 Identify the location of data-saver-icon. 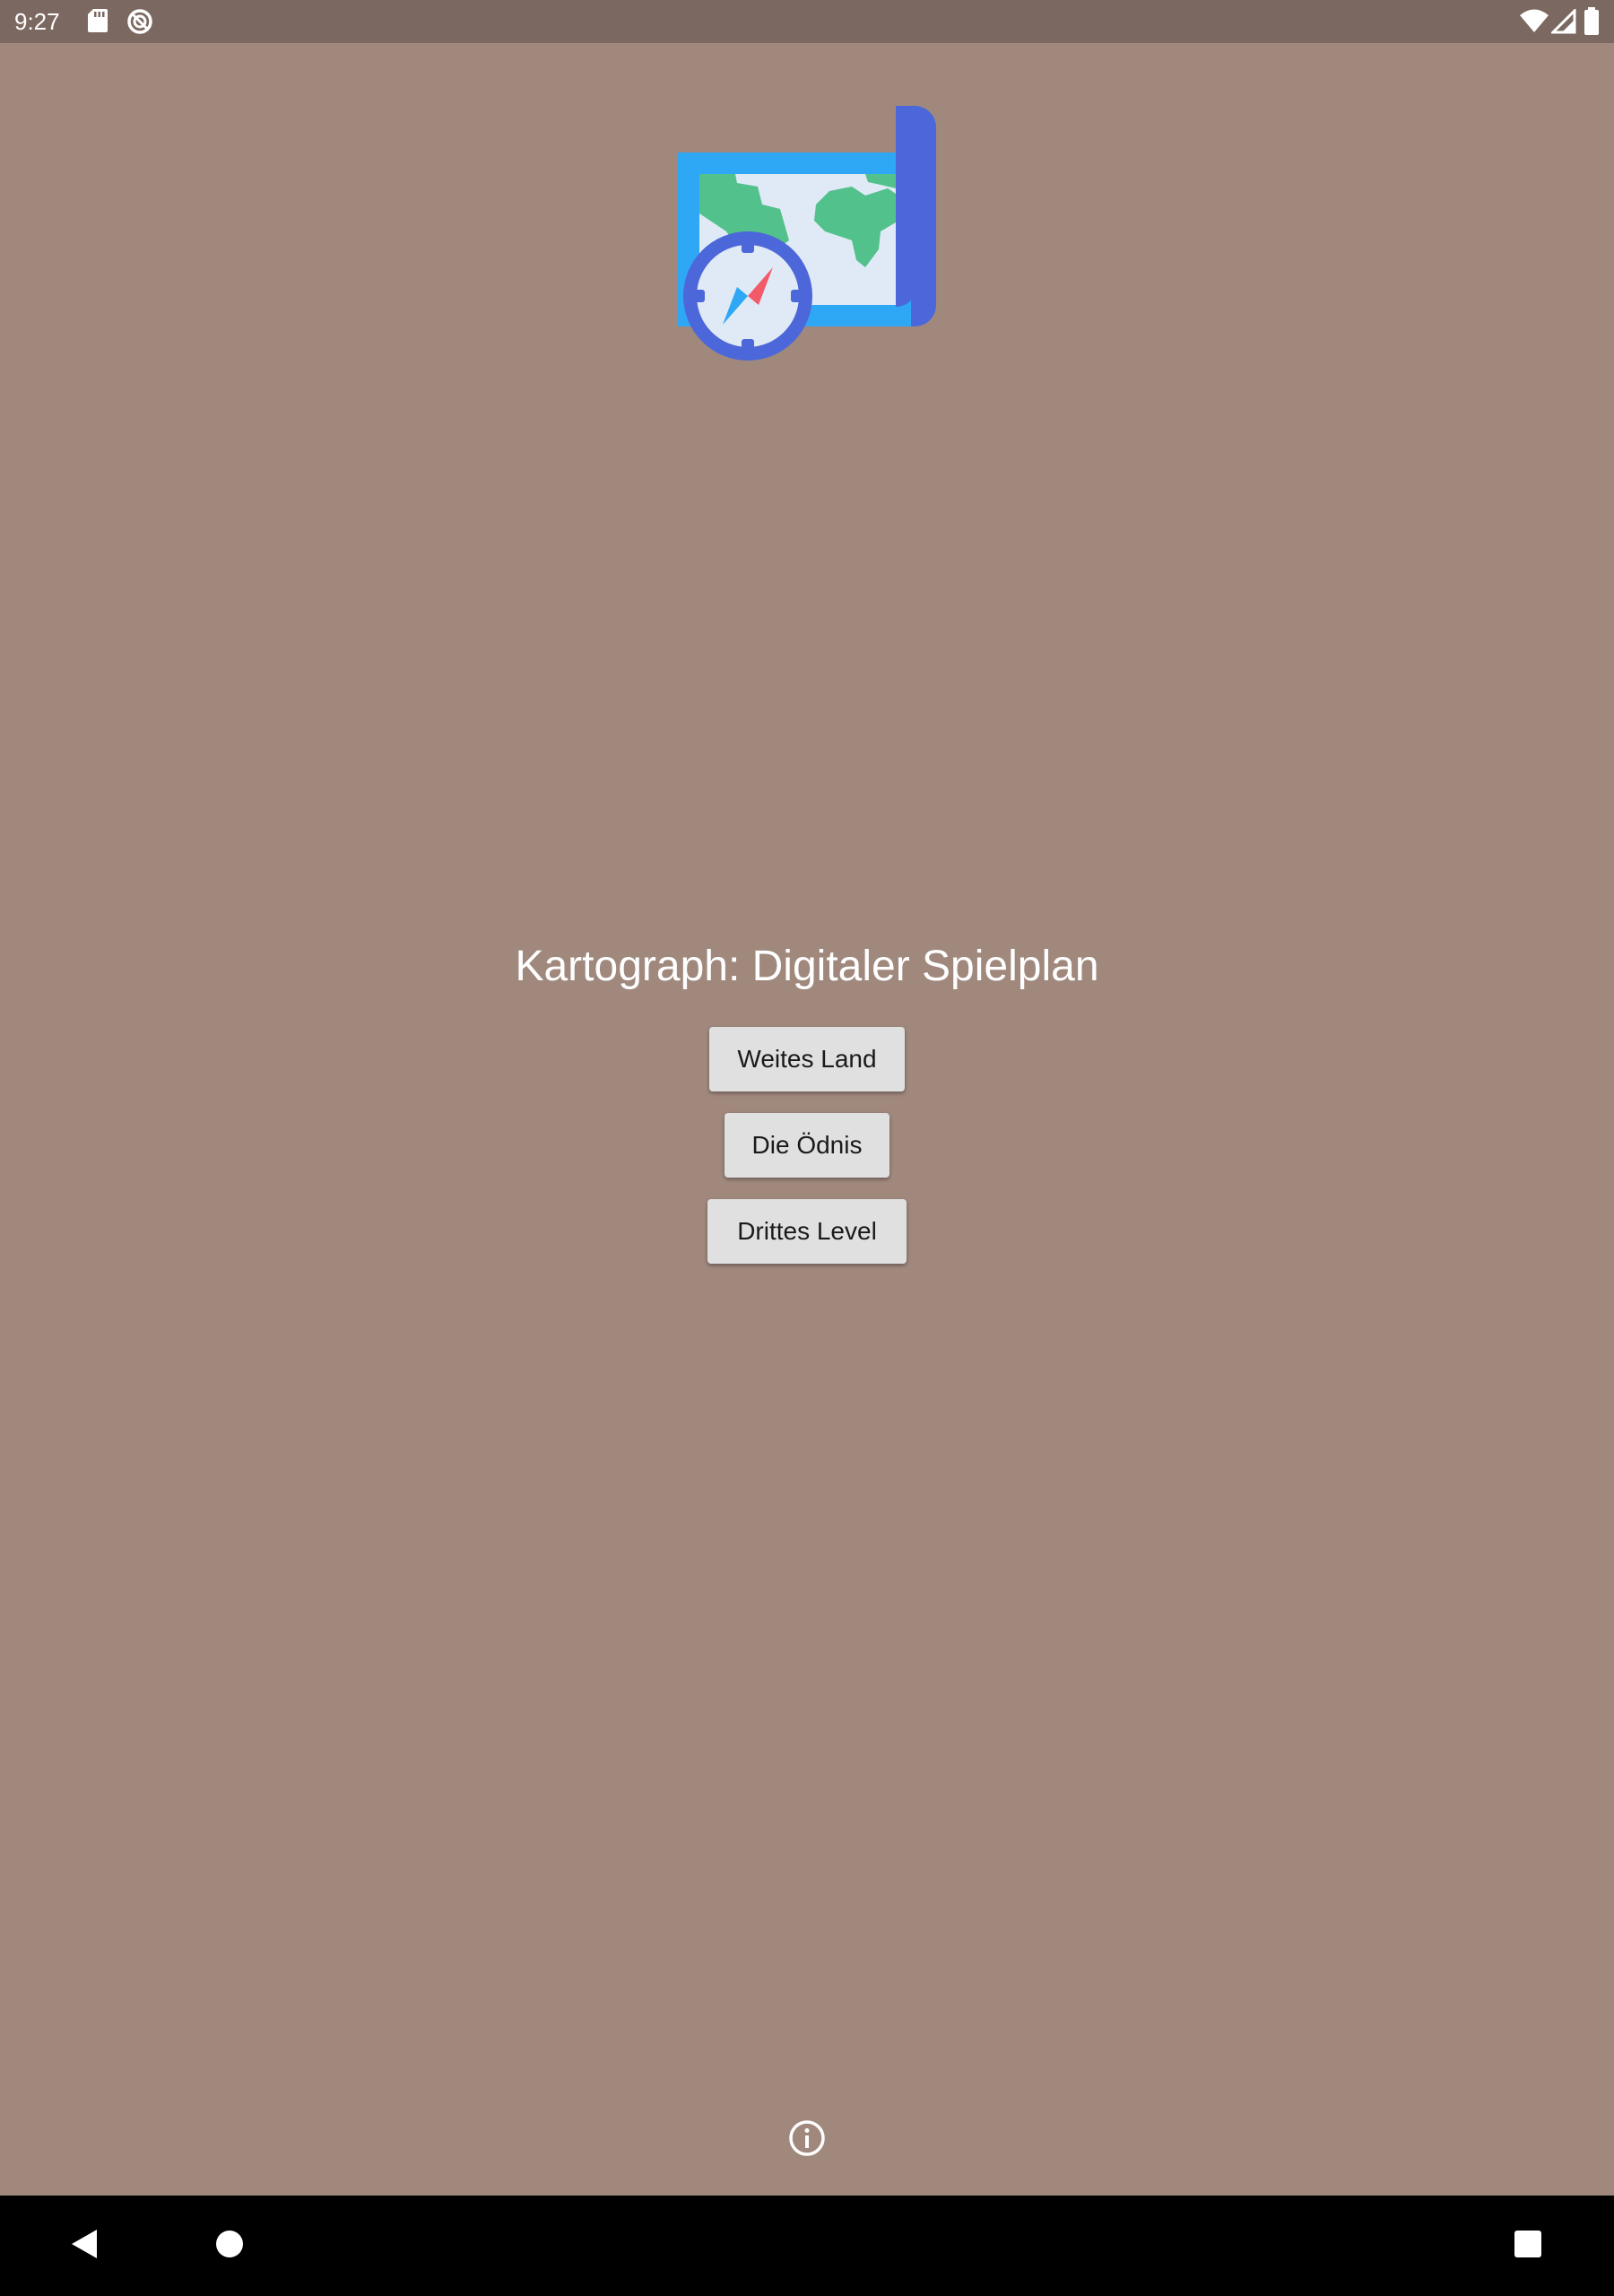
(140, 23).